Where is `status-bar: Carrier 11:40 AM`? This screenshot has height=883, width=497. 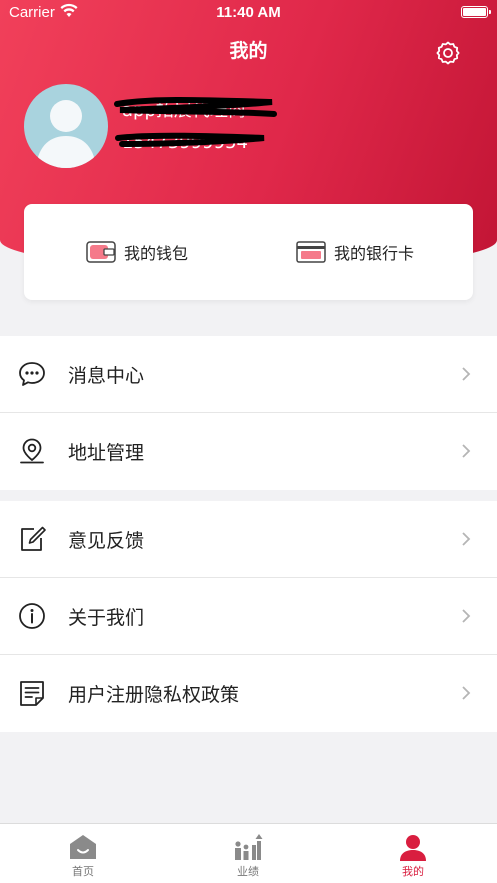
status-bar: Carrier 11:40 AM is located at coordinates (248, 13).